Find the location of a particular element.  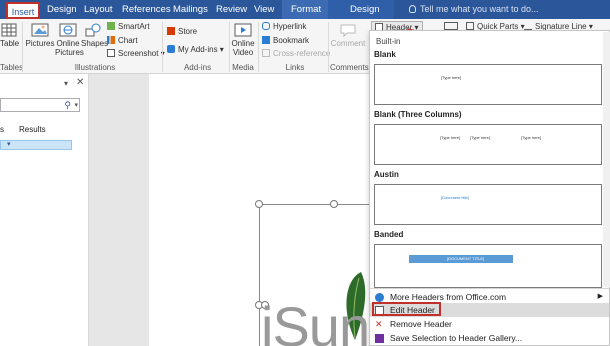

header-option-blank: [Type here] is located at coordinates (488, 84).